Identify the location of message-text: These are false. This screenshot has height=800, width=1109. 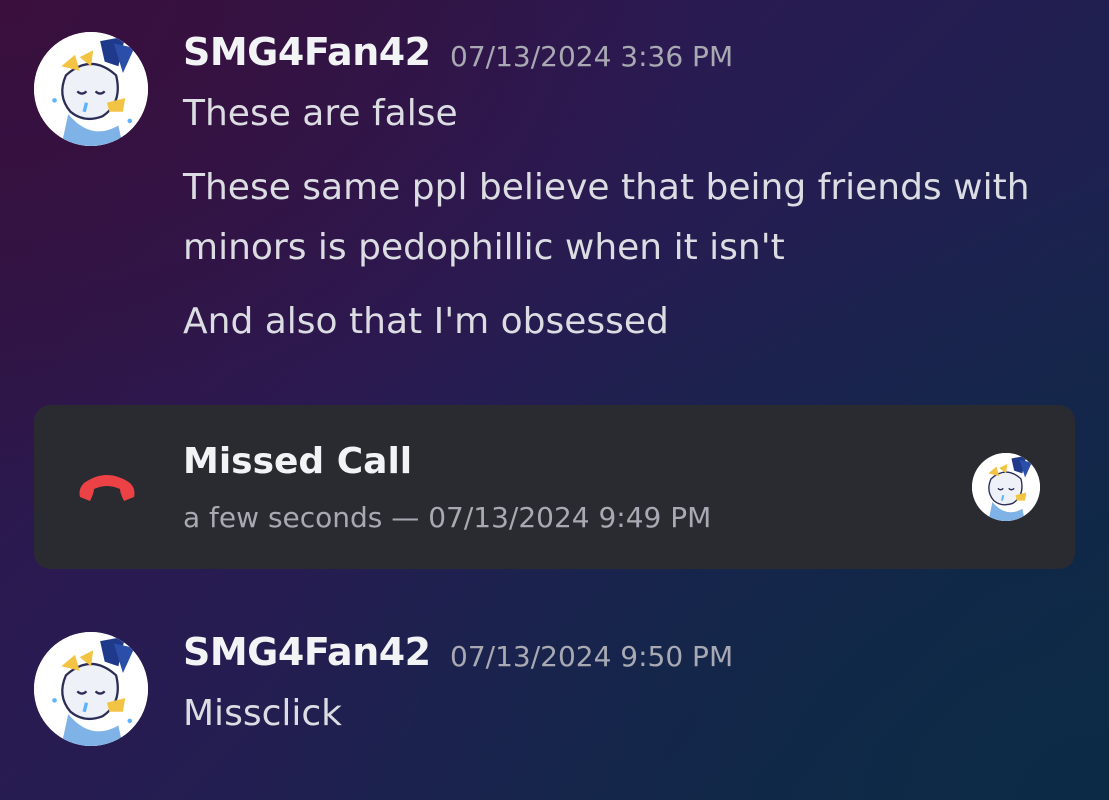
(320, 113).